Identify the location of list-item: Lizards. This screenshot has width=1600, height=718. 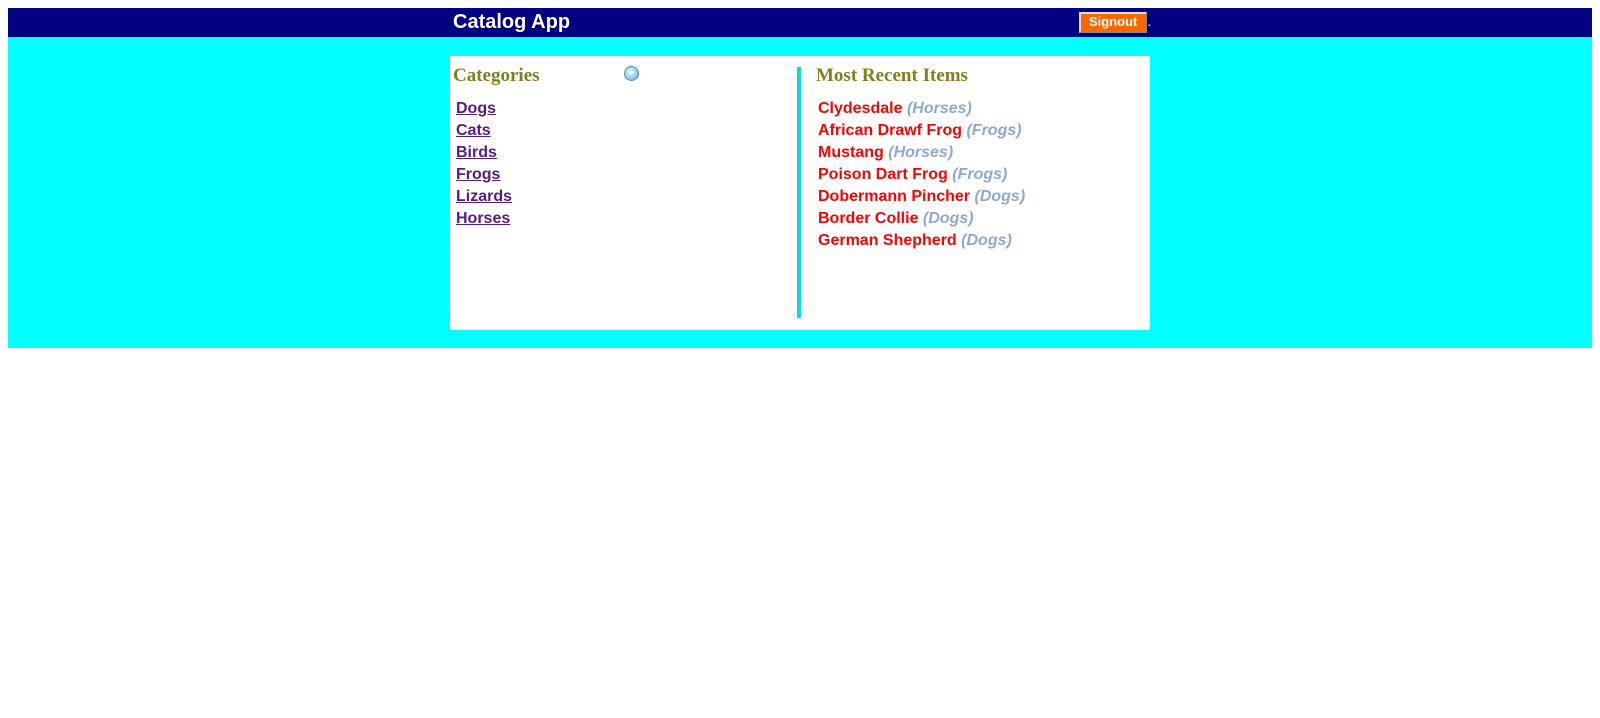
(484, 197).